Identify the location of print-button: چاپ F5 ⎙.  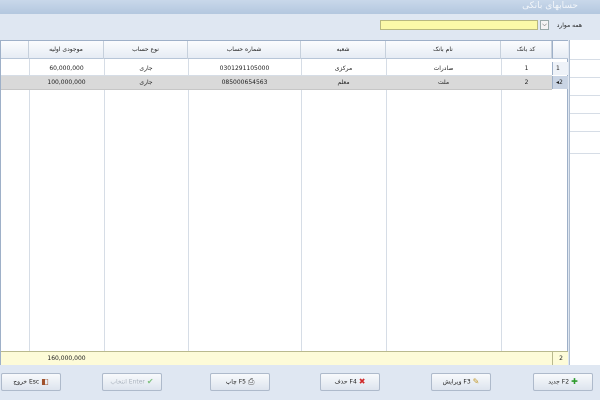
(240, 382).